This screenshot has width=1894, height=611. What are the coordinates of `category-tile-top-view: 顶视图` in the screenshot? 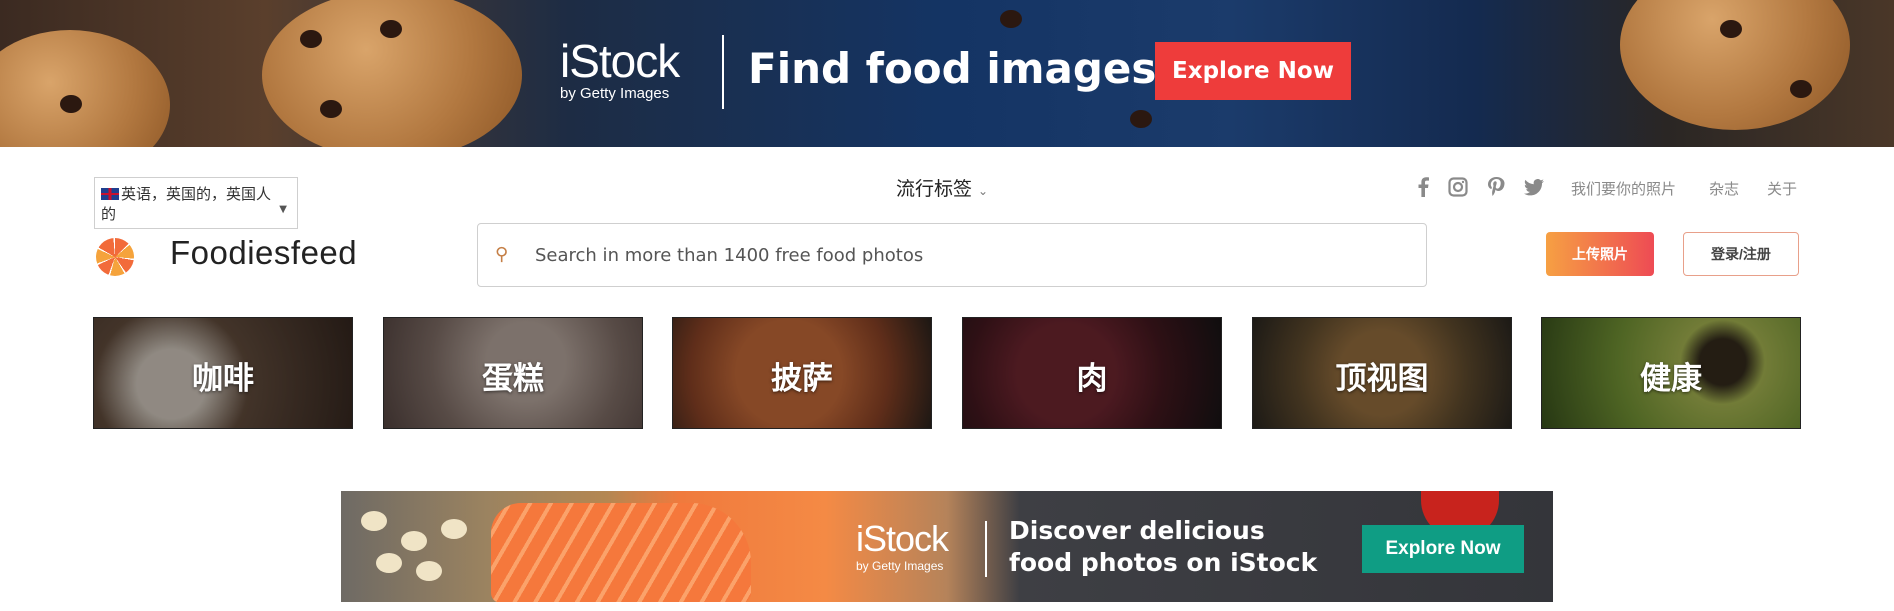 It's located at (1382, 373).